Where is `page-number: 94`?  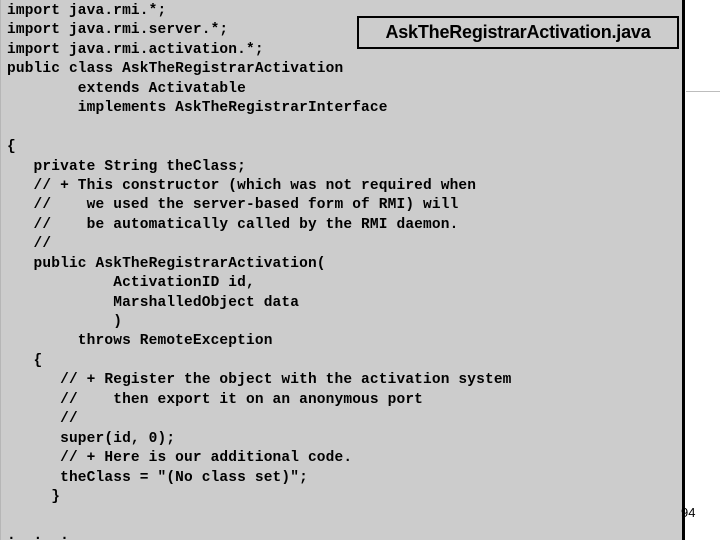
page-number: 94 is located at coordinates (688, 512).